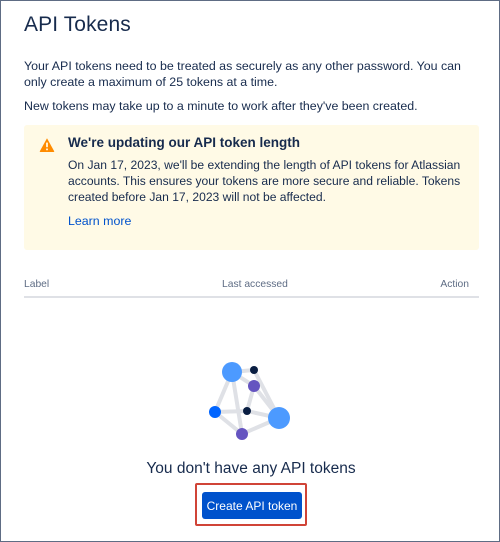 The width and height of the screenshot is (500, 542). I want to click on token-network-illustration, so click(249, 401).